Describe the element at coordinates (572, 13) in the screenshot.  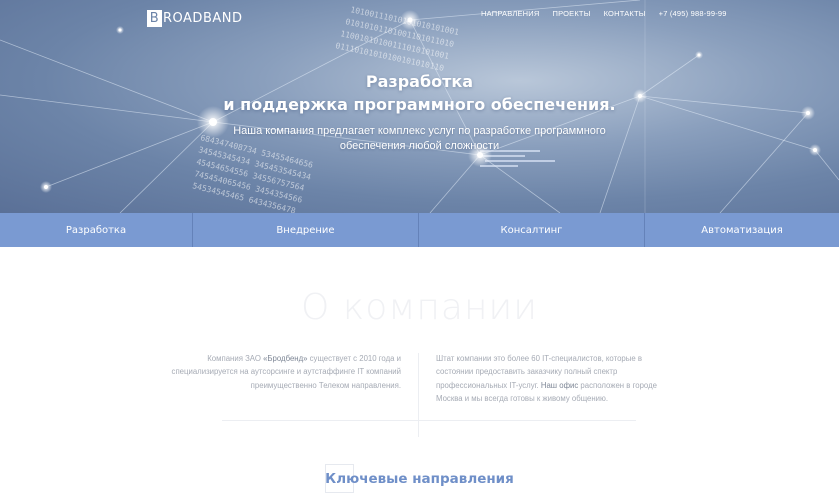
I see `nav-link-projects: ПРОЕКТЫ` at that location.